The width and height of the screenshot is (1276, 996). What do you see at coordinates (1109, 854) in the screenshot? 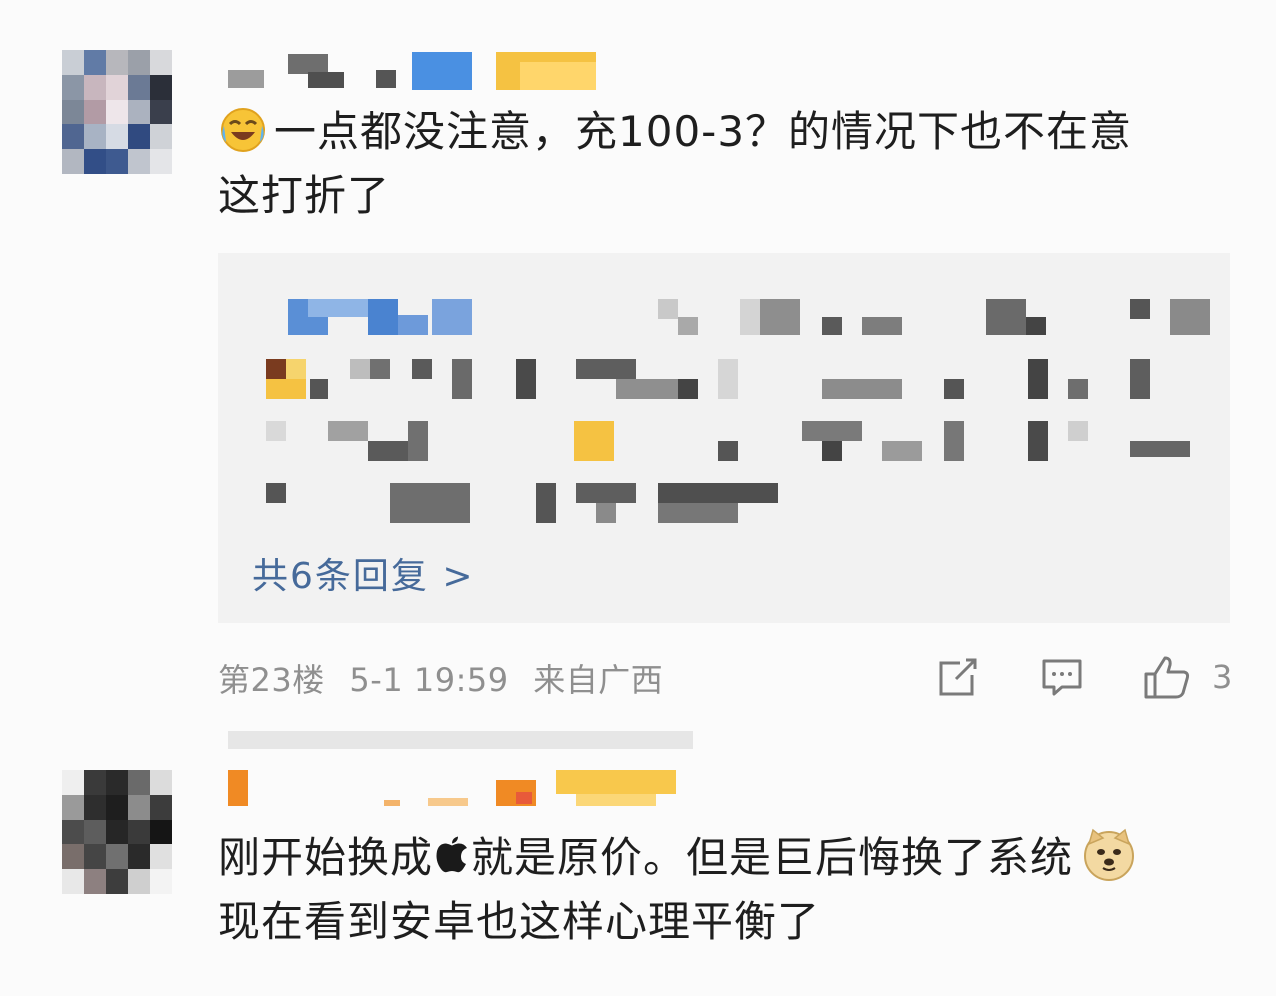
I see `doge-emoji-icon` at bounding box center [1109, 854].